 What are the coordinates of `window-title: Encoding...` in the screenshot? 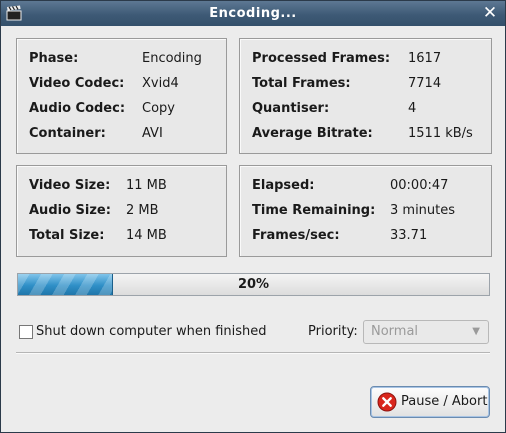 It's located at (253, 13).